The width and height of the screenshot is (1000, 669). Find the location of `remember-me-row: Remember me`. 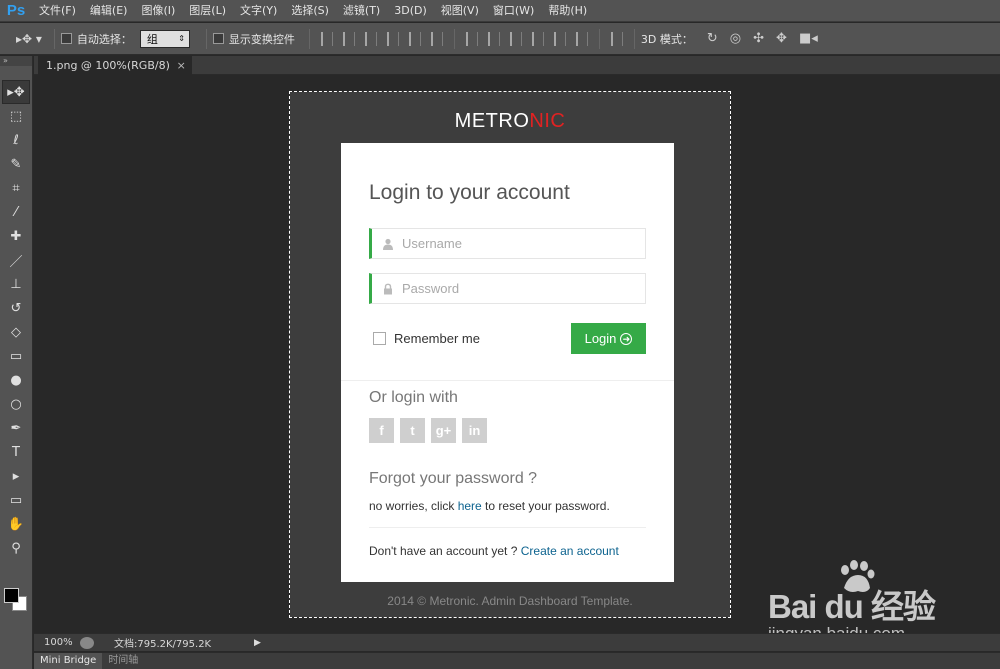

remember-me-row: Remember me is located at coordinates (426, 338).